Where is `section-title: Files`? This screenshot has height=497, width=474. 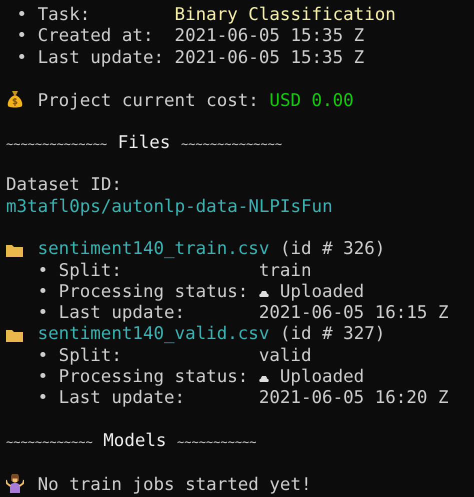 section-title: Files is located at coordinates (144, 142).